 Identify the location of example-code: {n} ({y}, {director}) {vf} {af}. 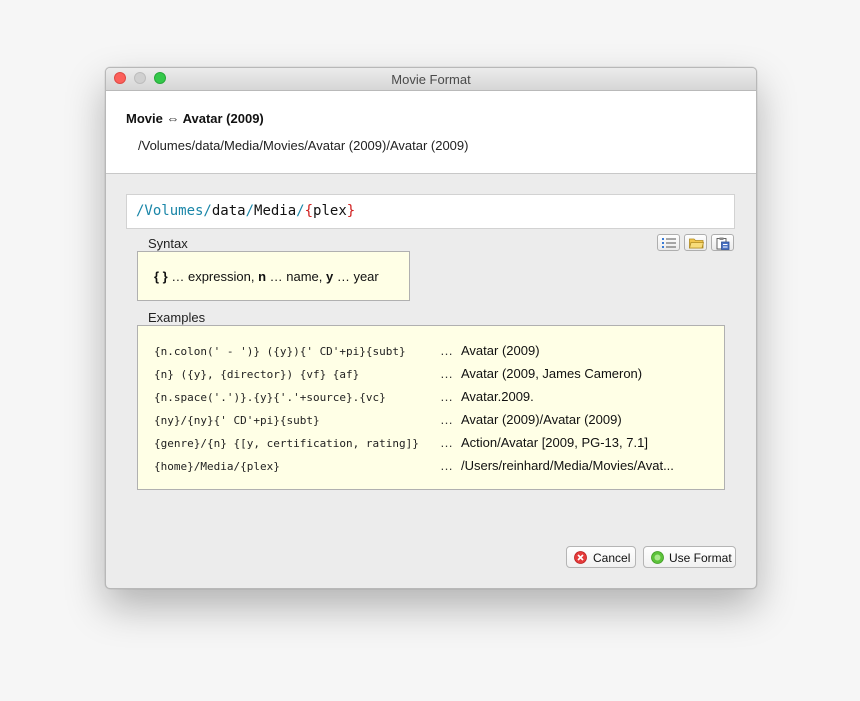
(257, 374).